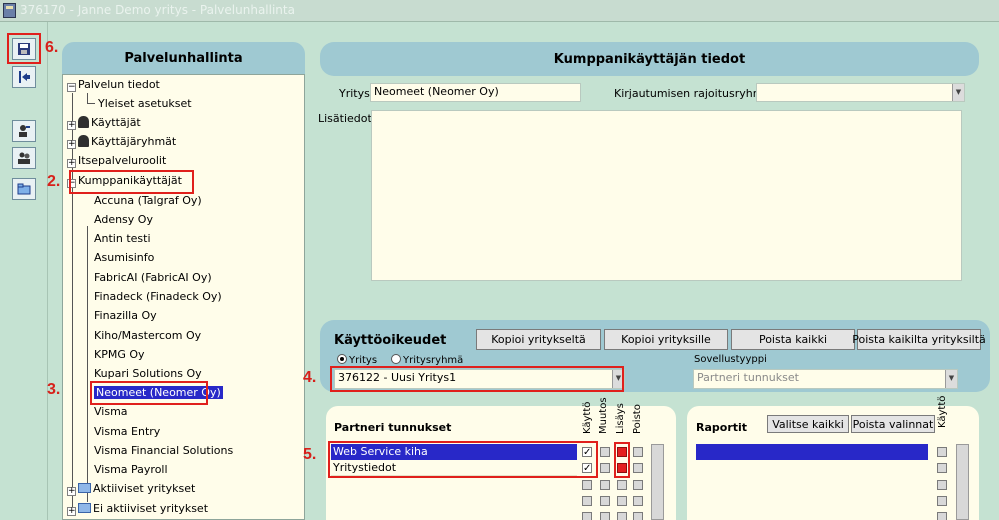  I want to click on tree-node-palvelun-tiedot: − Palvelun tiedot, so click(113, 85).